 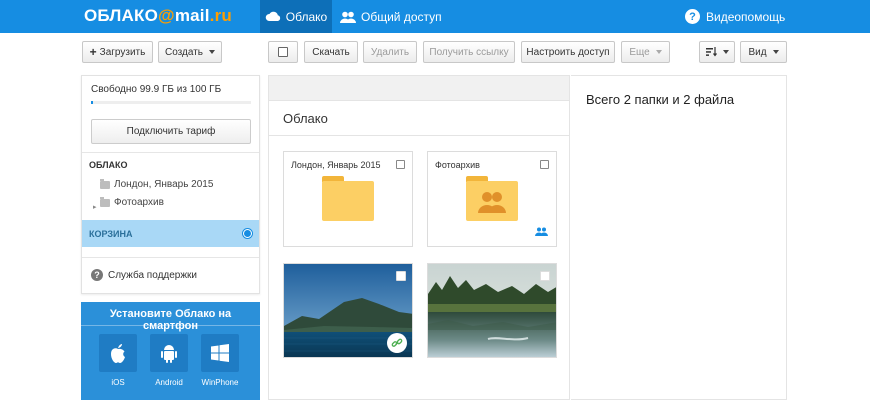 I want to click on get-link-label: Получить ссылку, so click(x=469, y=52).